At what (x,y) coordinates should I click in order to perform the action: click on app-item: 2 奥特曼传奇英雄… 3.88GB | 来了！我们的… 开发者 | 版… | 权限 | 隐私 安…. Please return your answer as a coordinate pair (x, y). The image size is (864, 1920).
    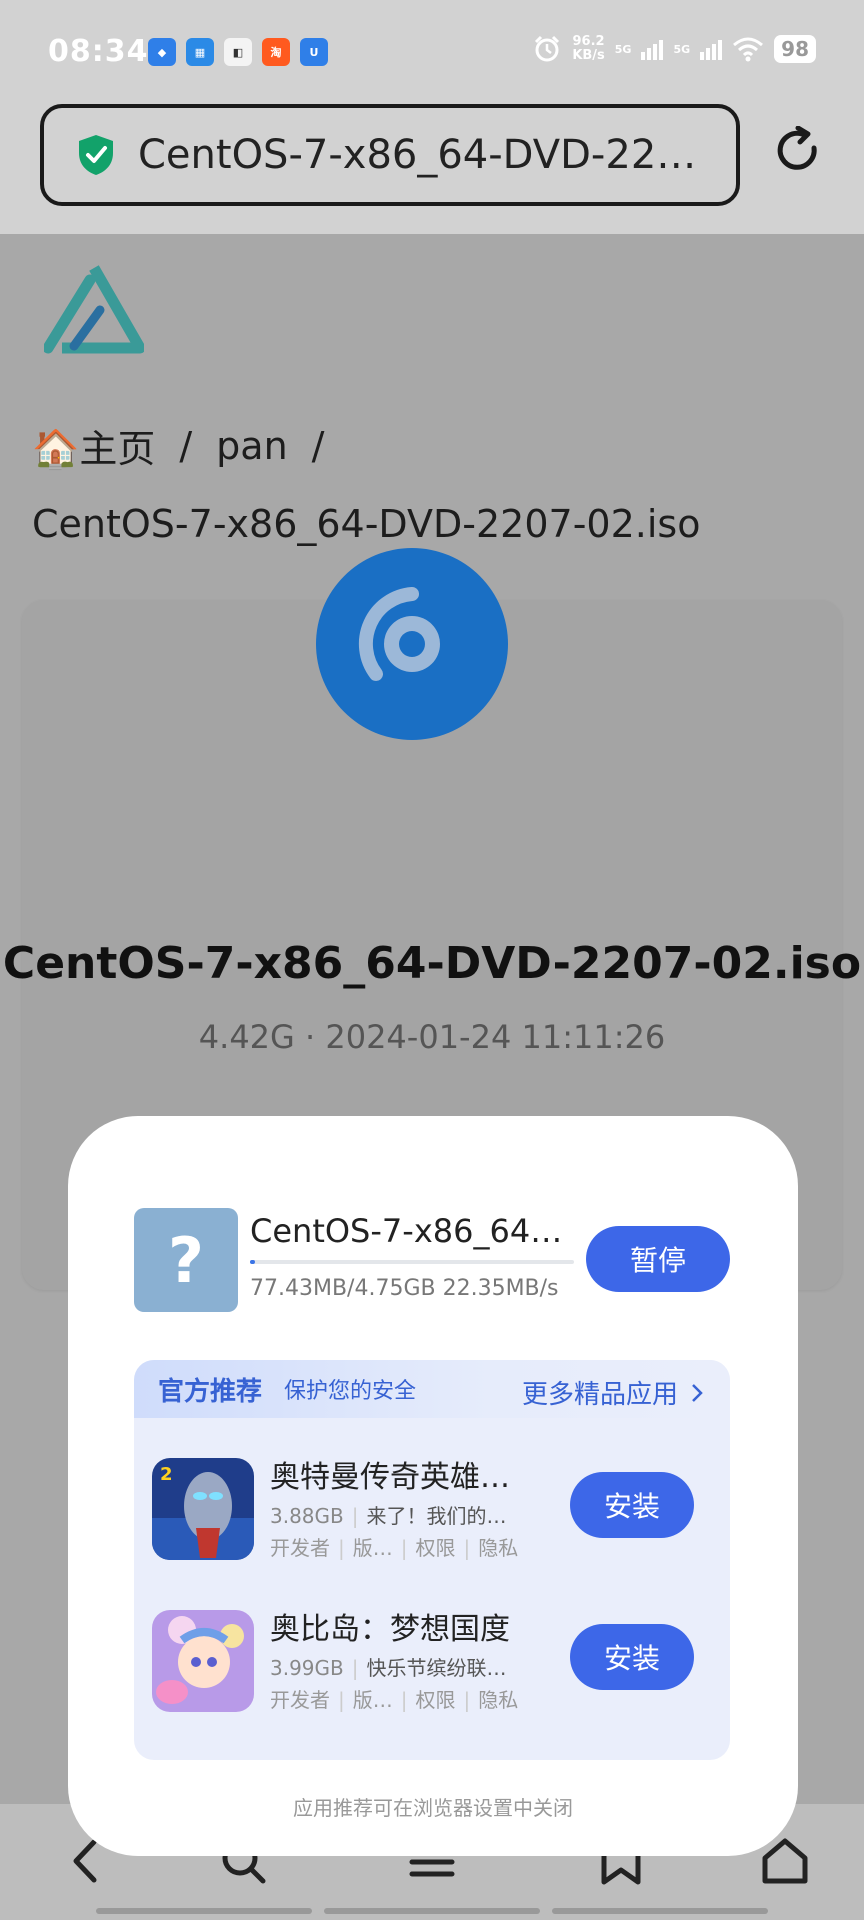
    Looking at the image, I should click on (432, 1507).